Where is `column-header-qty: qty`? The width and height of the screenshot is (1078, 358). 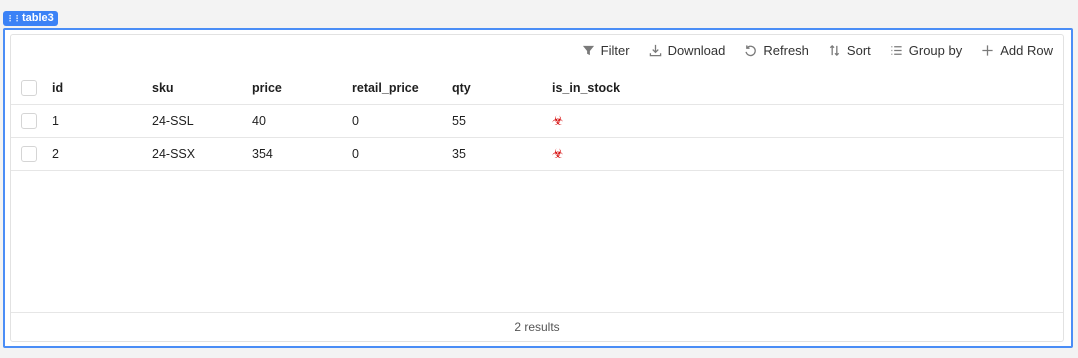 column-header-qty: qty is located at coordinates (461, 88).